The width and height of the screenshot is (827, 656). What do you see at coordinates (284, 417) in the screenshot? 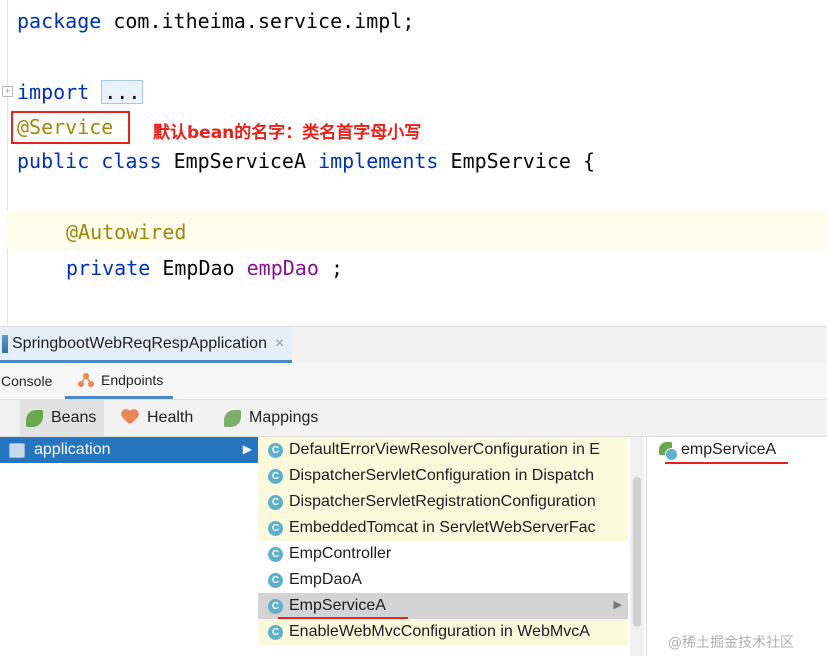
I see `tab-mappings-label: Mappings` at bounding box center [284, 417].